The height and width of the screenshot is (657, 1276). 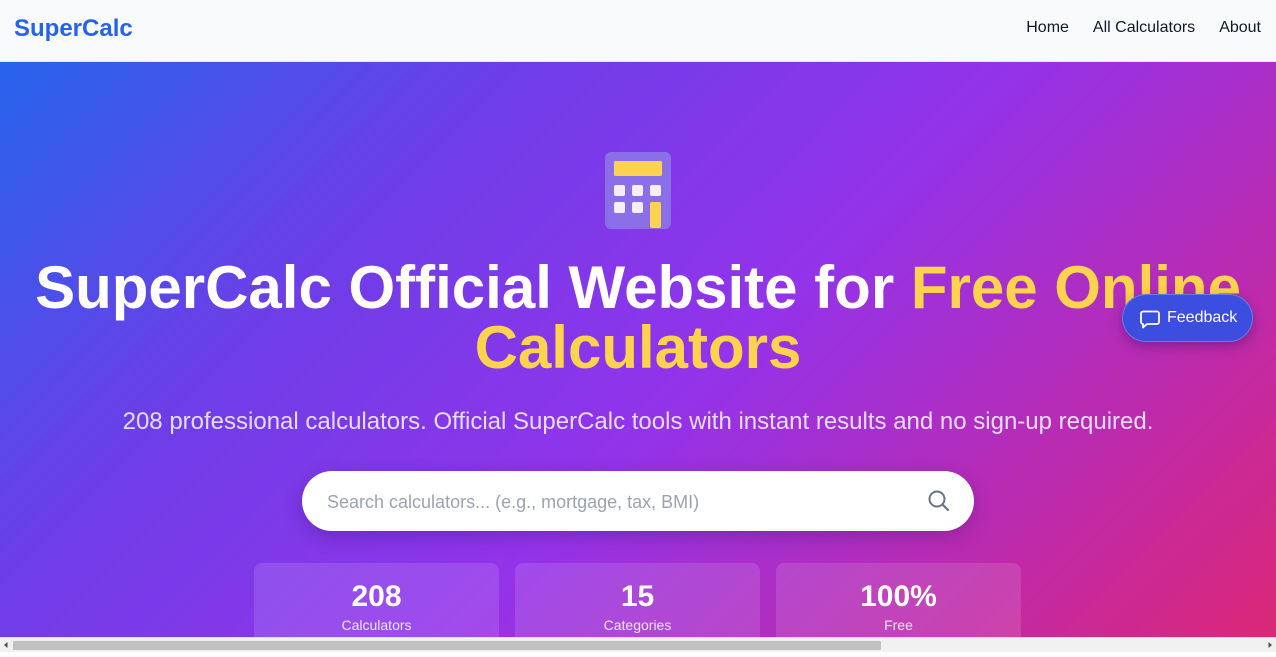 What do you see at coordinates (376, 596) in the screenshot?
I see `stat-value: 208` at bounding box center [376, 596].